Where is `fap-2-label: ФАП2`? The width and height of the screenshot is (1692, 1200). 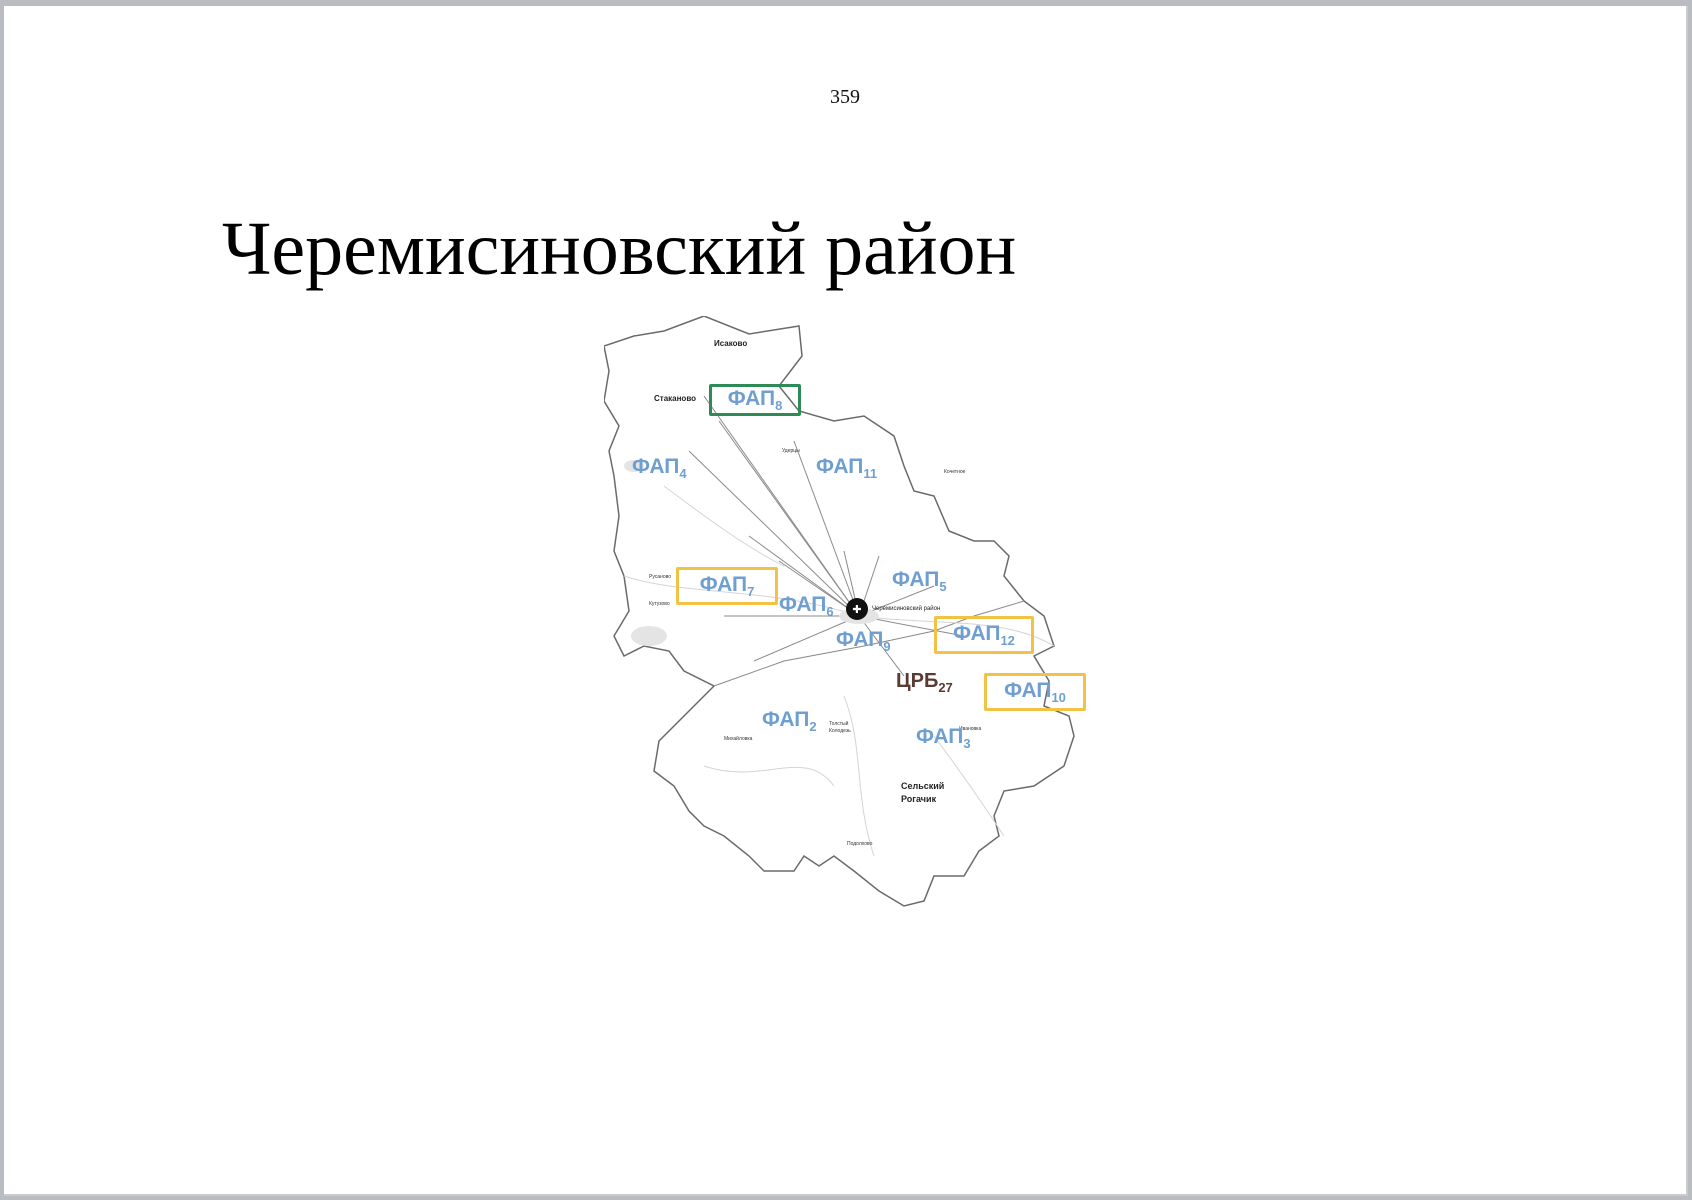
fap-2-label: ФАП2 is located at coordinates (789, 721).